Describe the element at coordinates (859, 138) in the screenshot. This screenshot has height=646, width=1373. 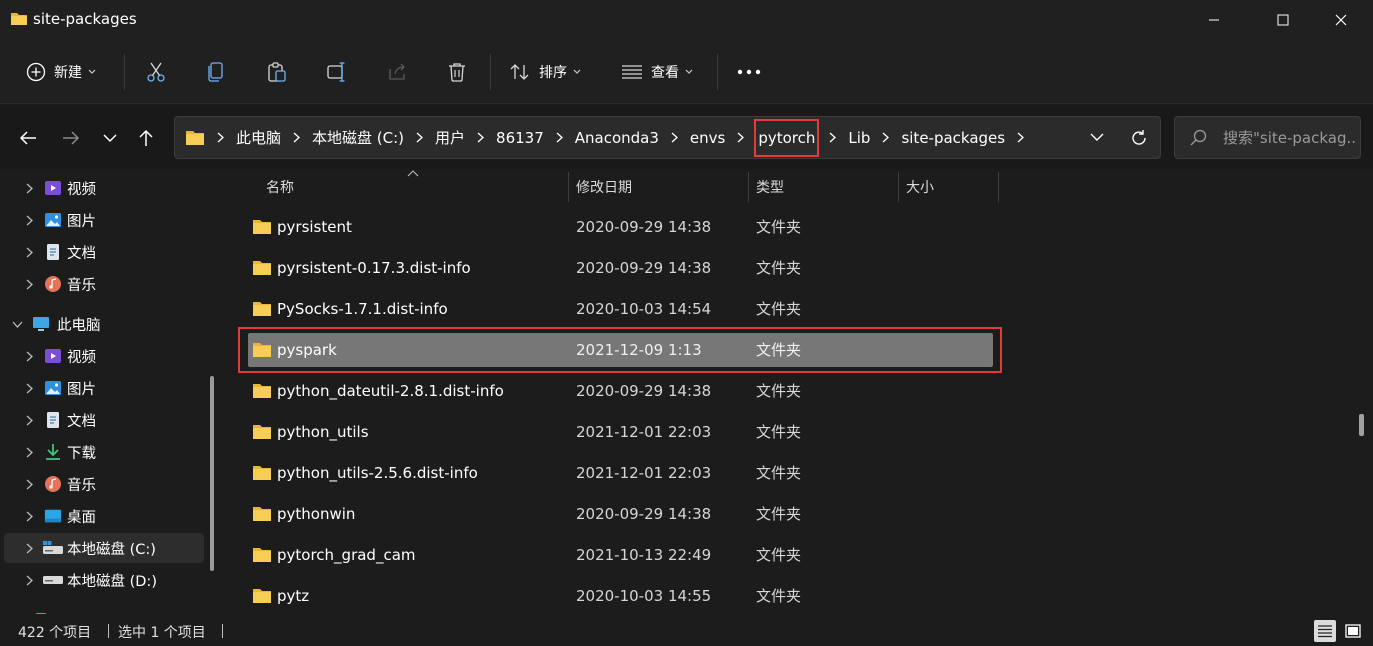
I see `crumb-lib: Lib` at that location.